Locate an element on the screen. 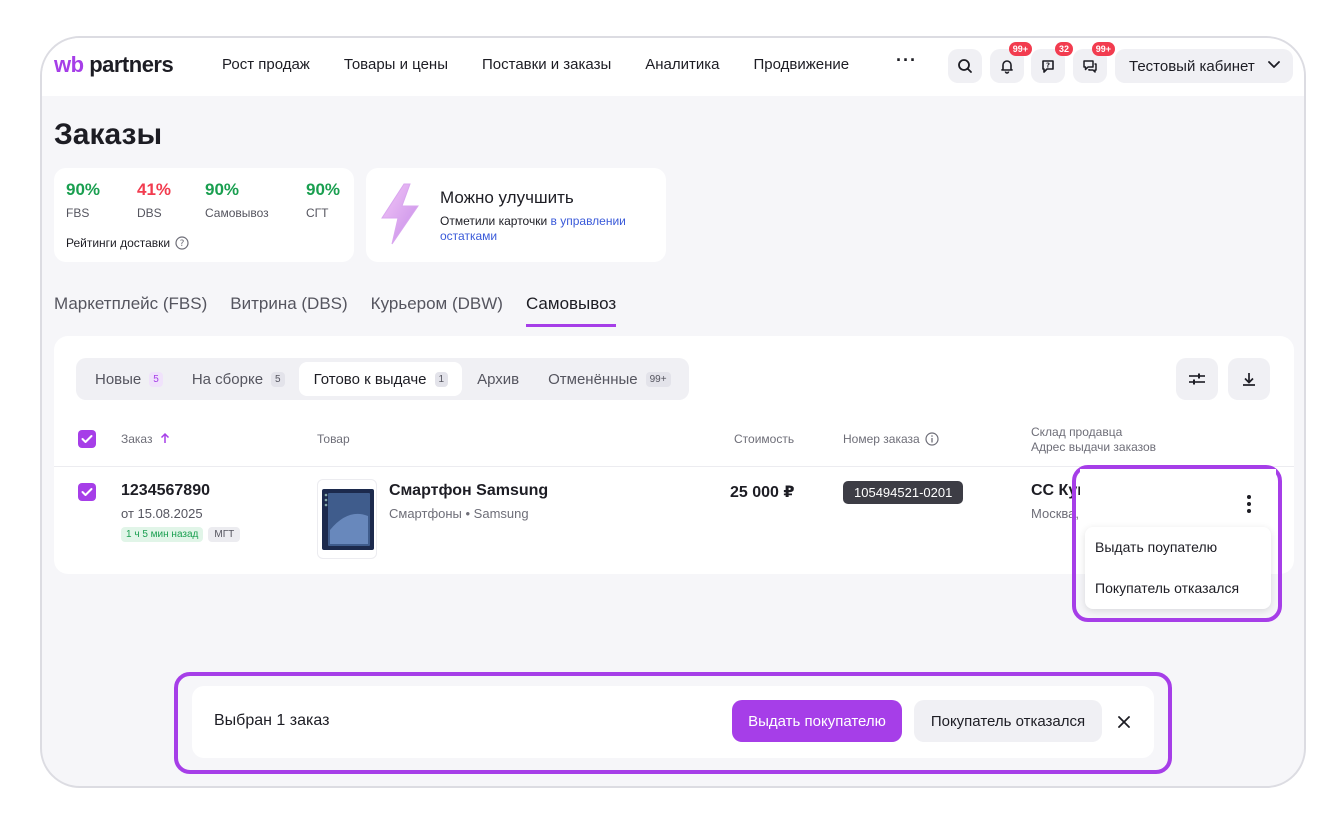  search-button is located at coordinates (965, 66).